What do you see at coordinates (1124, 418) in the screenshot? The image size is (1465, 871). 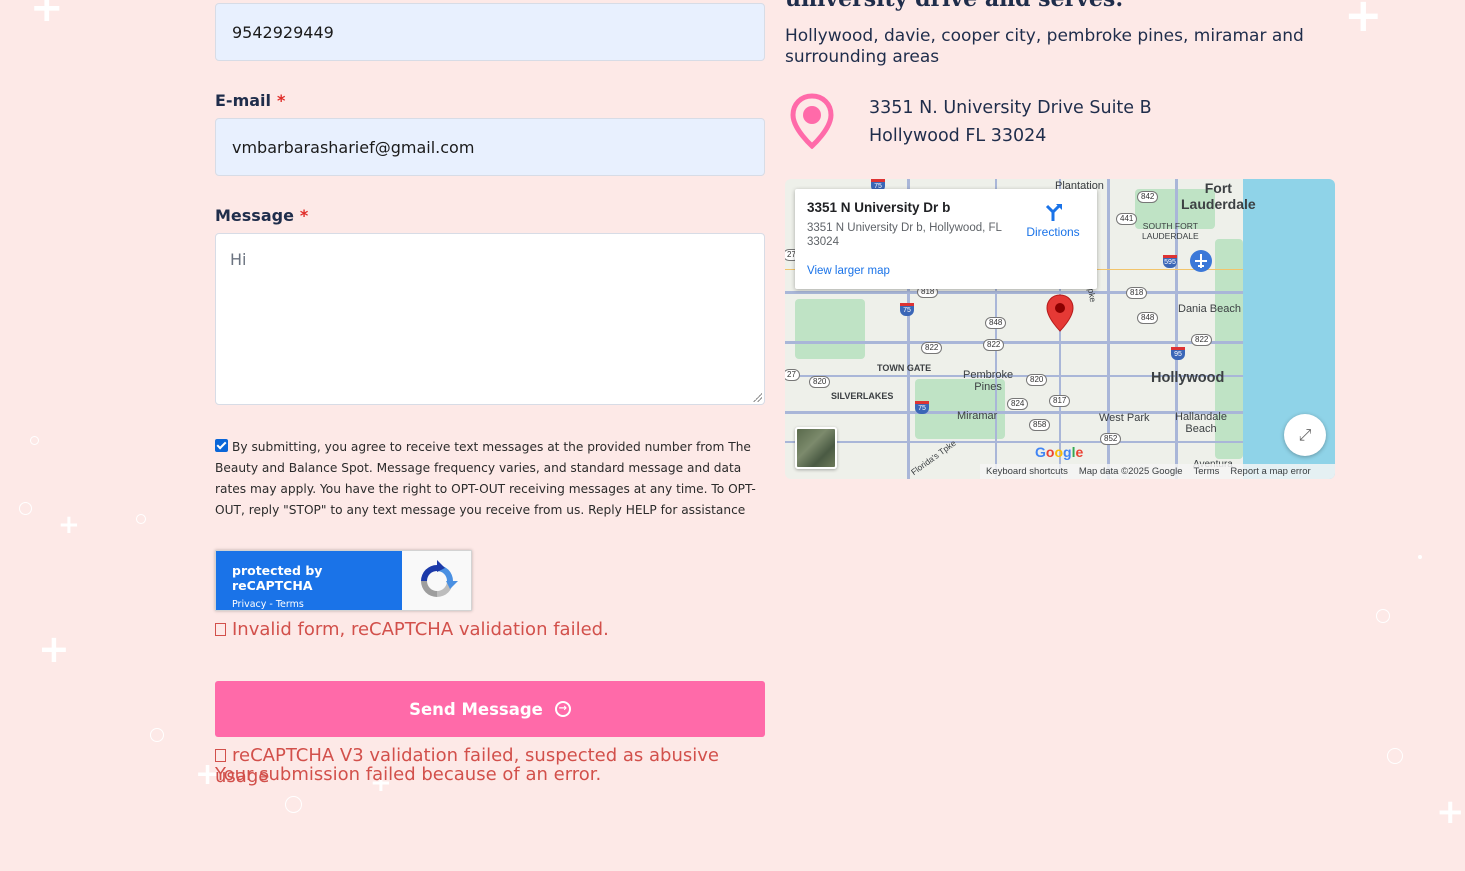 I see `map-label-west-park: West Park` at bounding box center [1124, 418].